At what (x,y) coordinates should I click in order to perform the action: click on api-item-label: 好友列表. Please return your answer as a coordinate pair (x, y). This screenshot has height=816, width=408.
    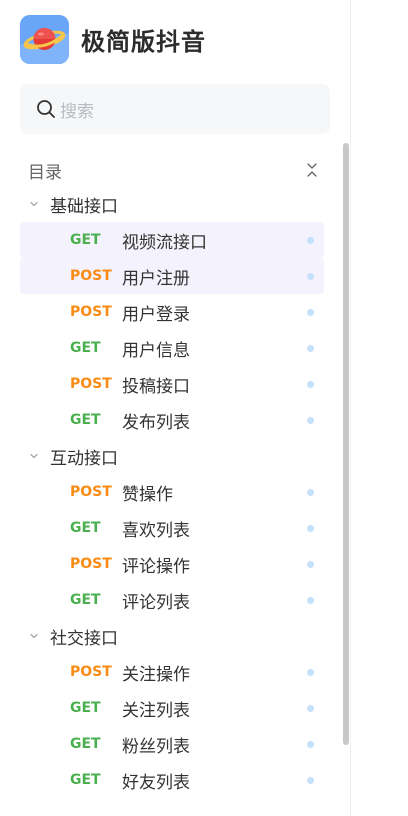
    Looking at the image, I should click on (156, 782).